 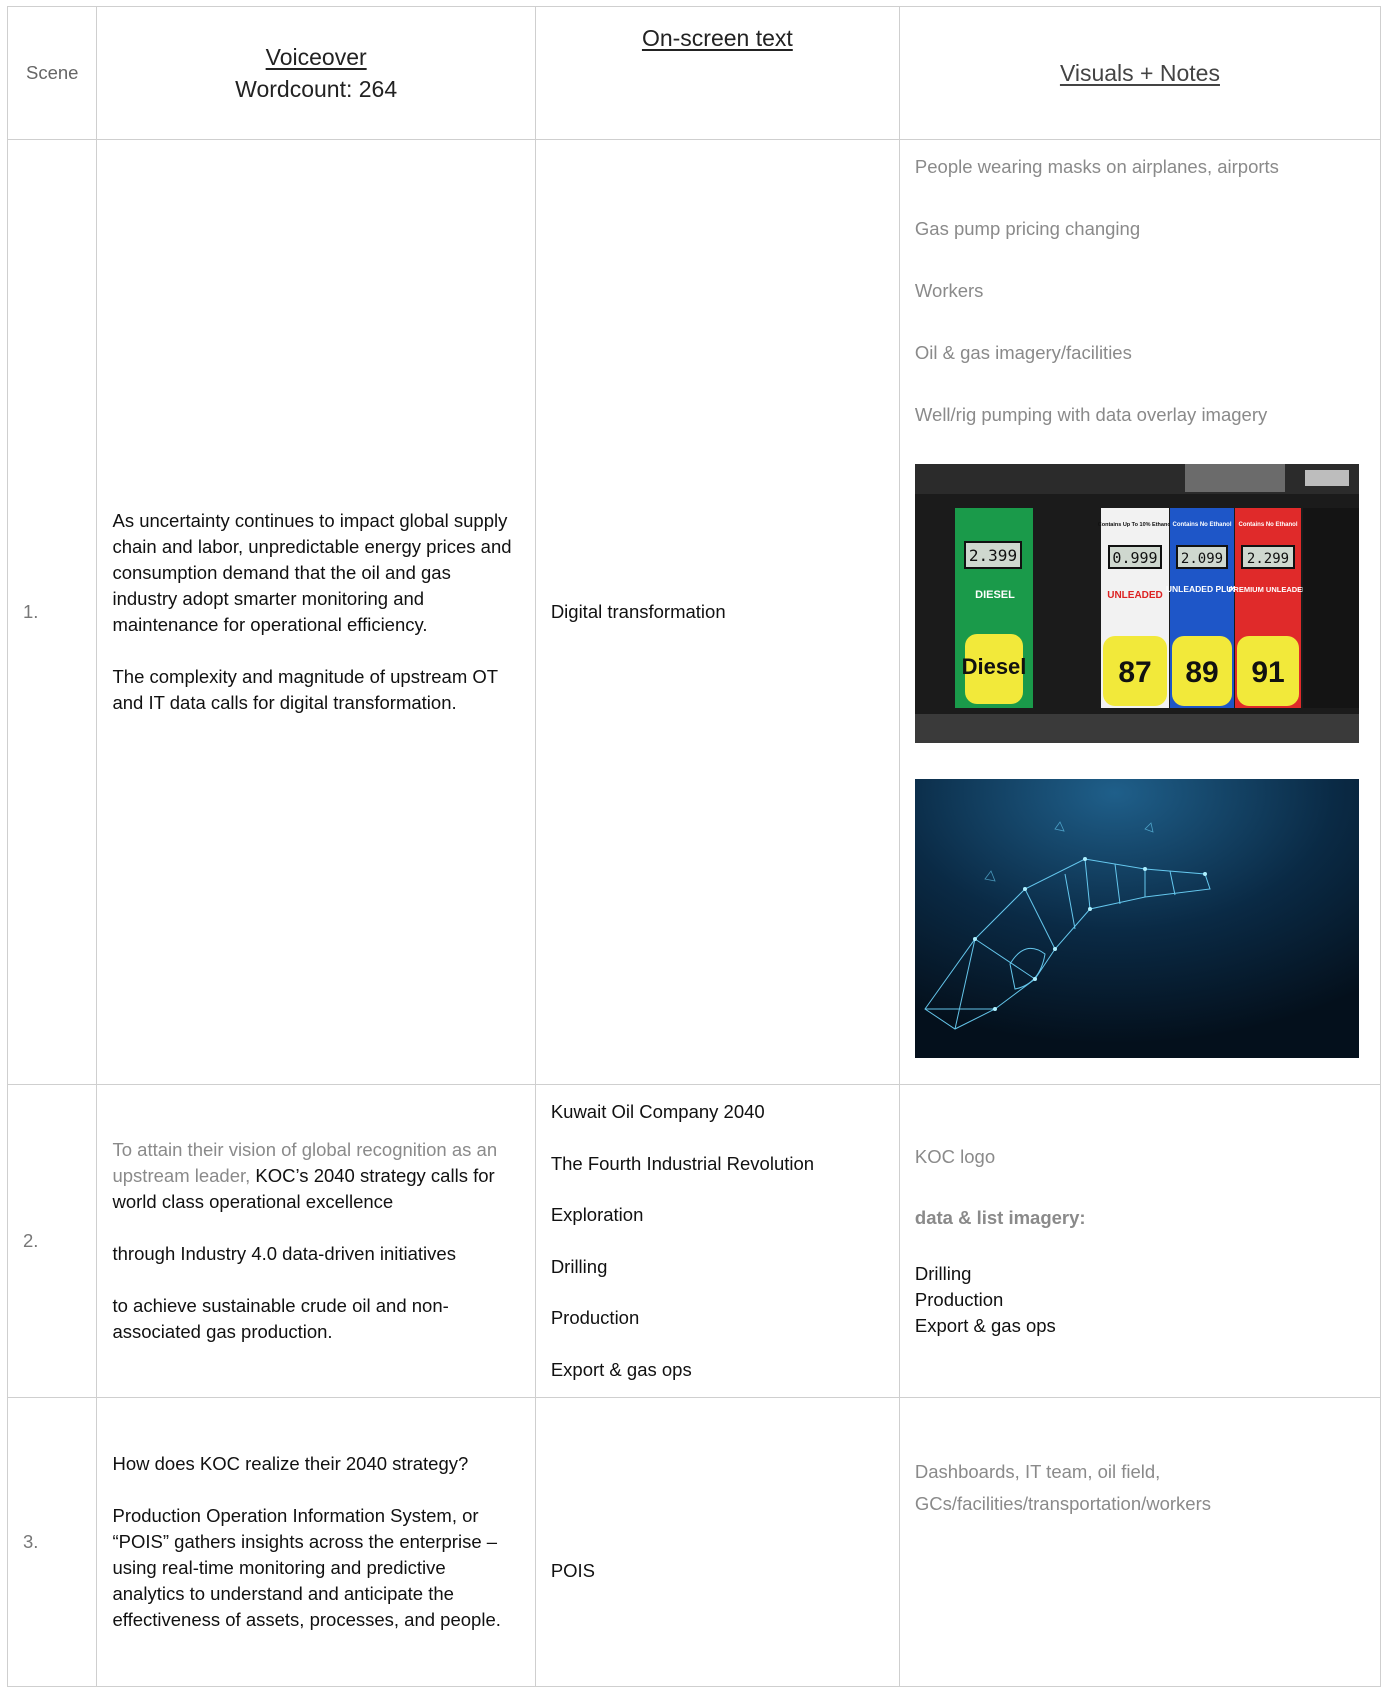 I want to click on scene-number: 3., so click(x=52, y=1542).